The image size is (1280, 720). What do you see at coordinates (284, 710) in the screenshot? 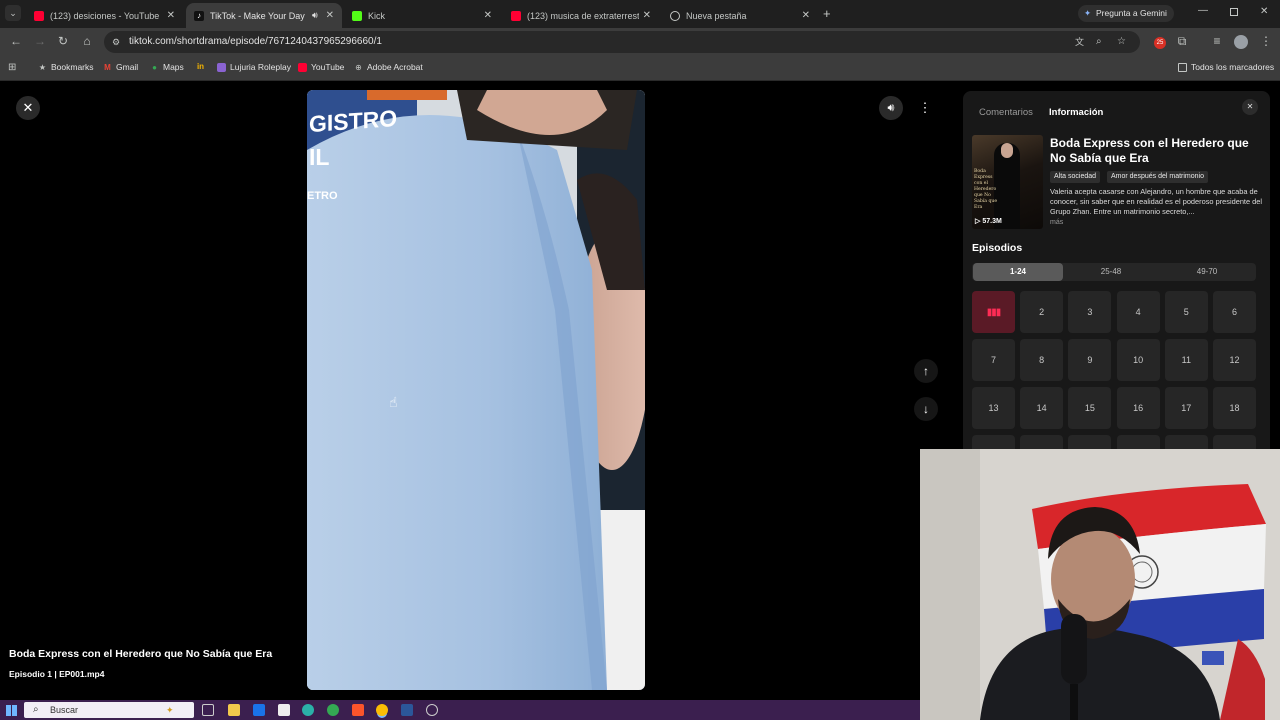
I see `file-icon` at bounding box center [284, 710].